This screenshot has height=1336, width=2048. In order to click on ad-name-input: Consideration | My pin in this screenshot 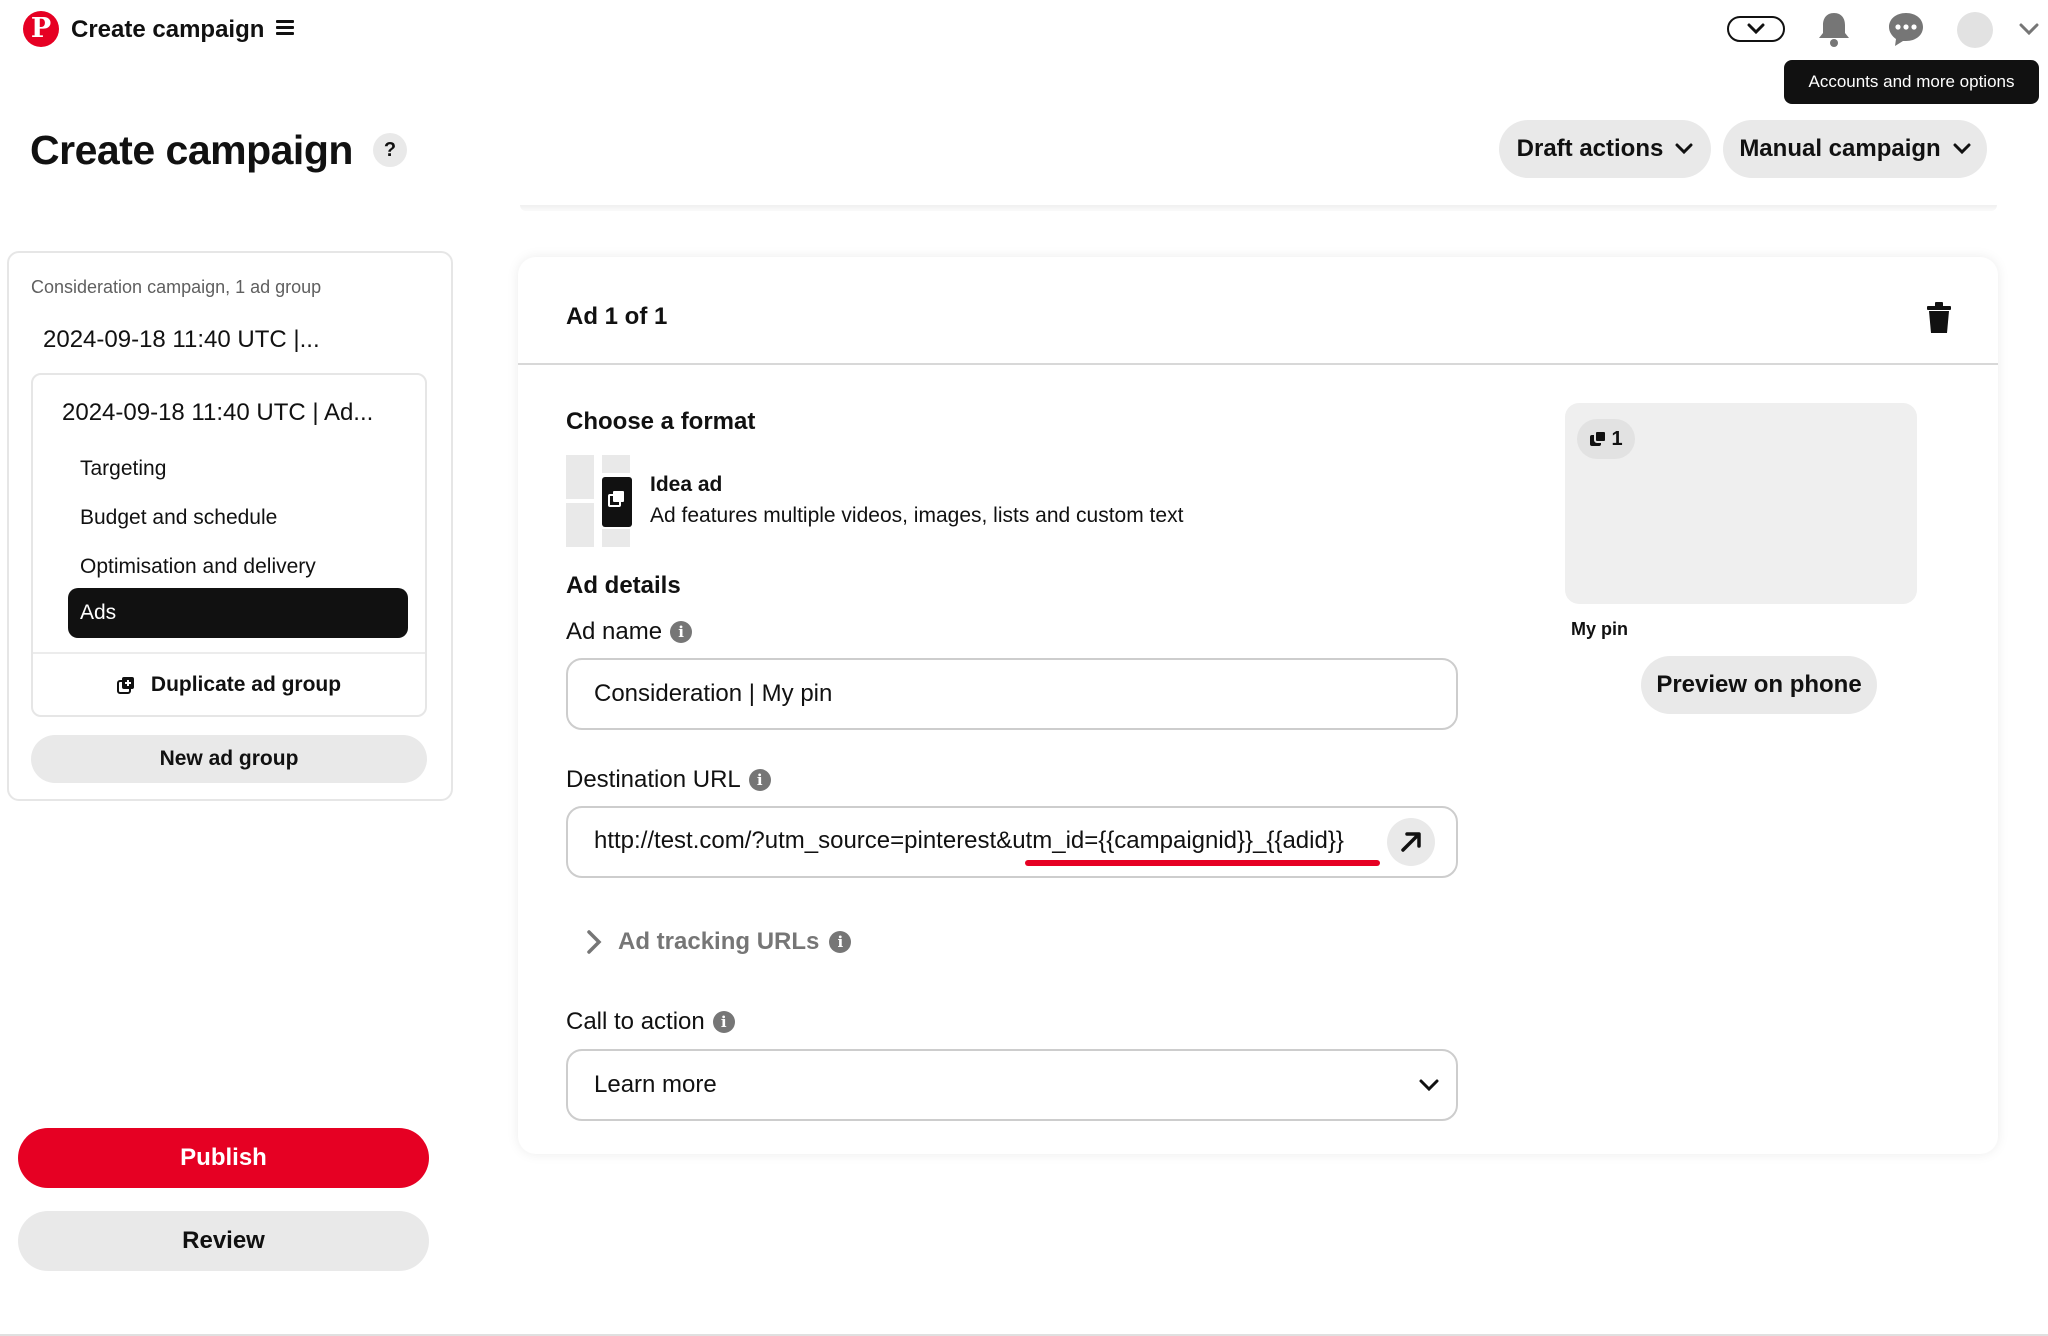, I will do `click(1012, 694)`.